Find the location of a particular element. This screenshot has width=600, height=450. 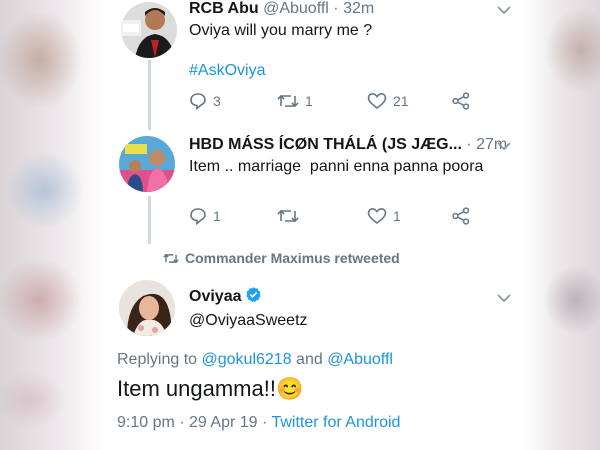

tweet-text: Item .. marriage panni enna panna poora is located at coordinates (336, 166).